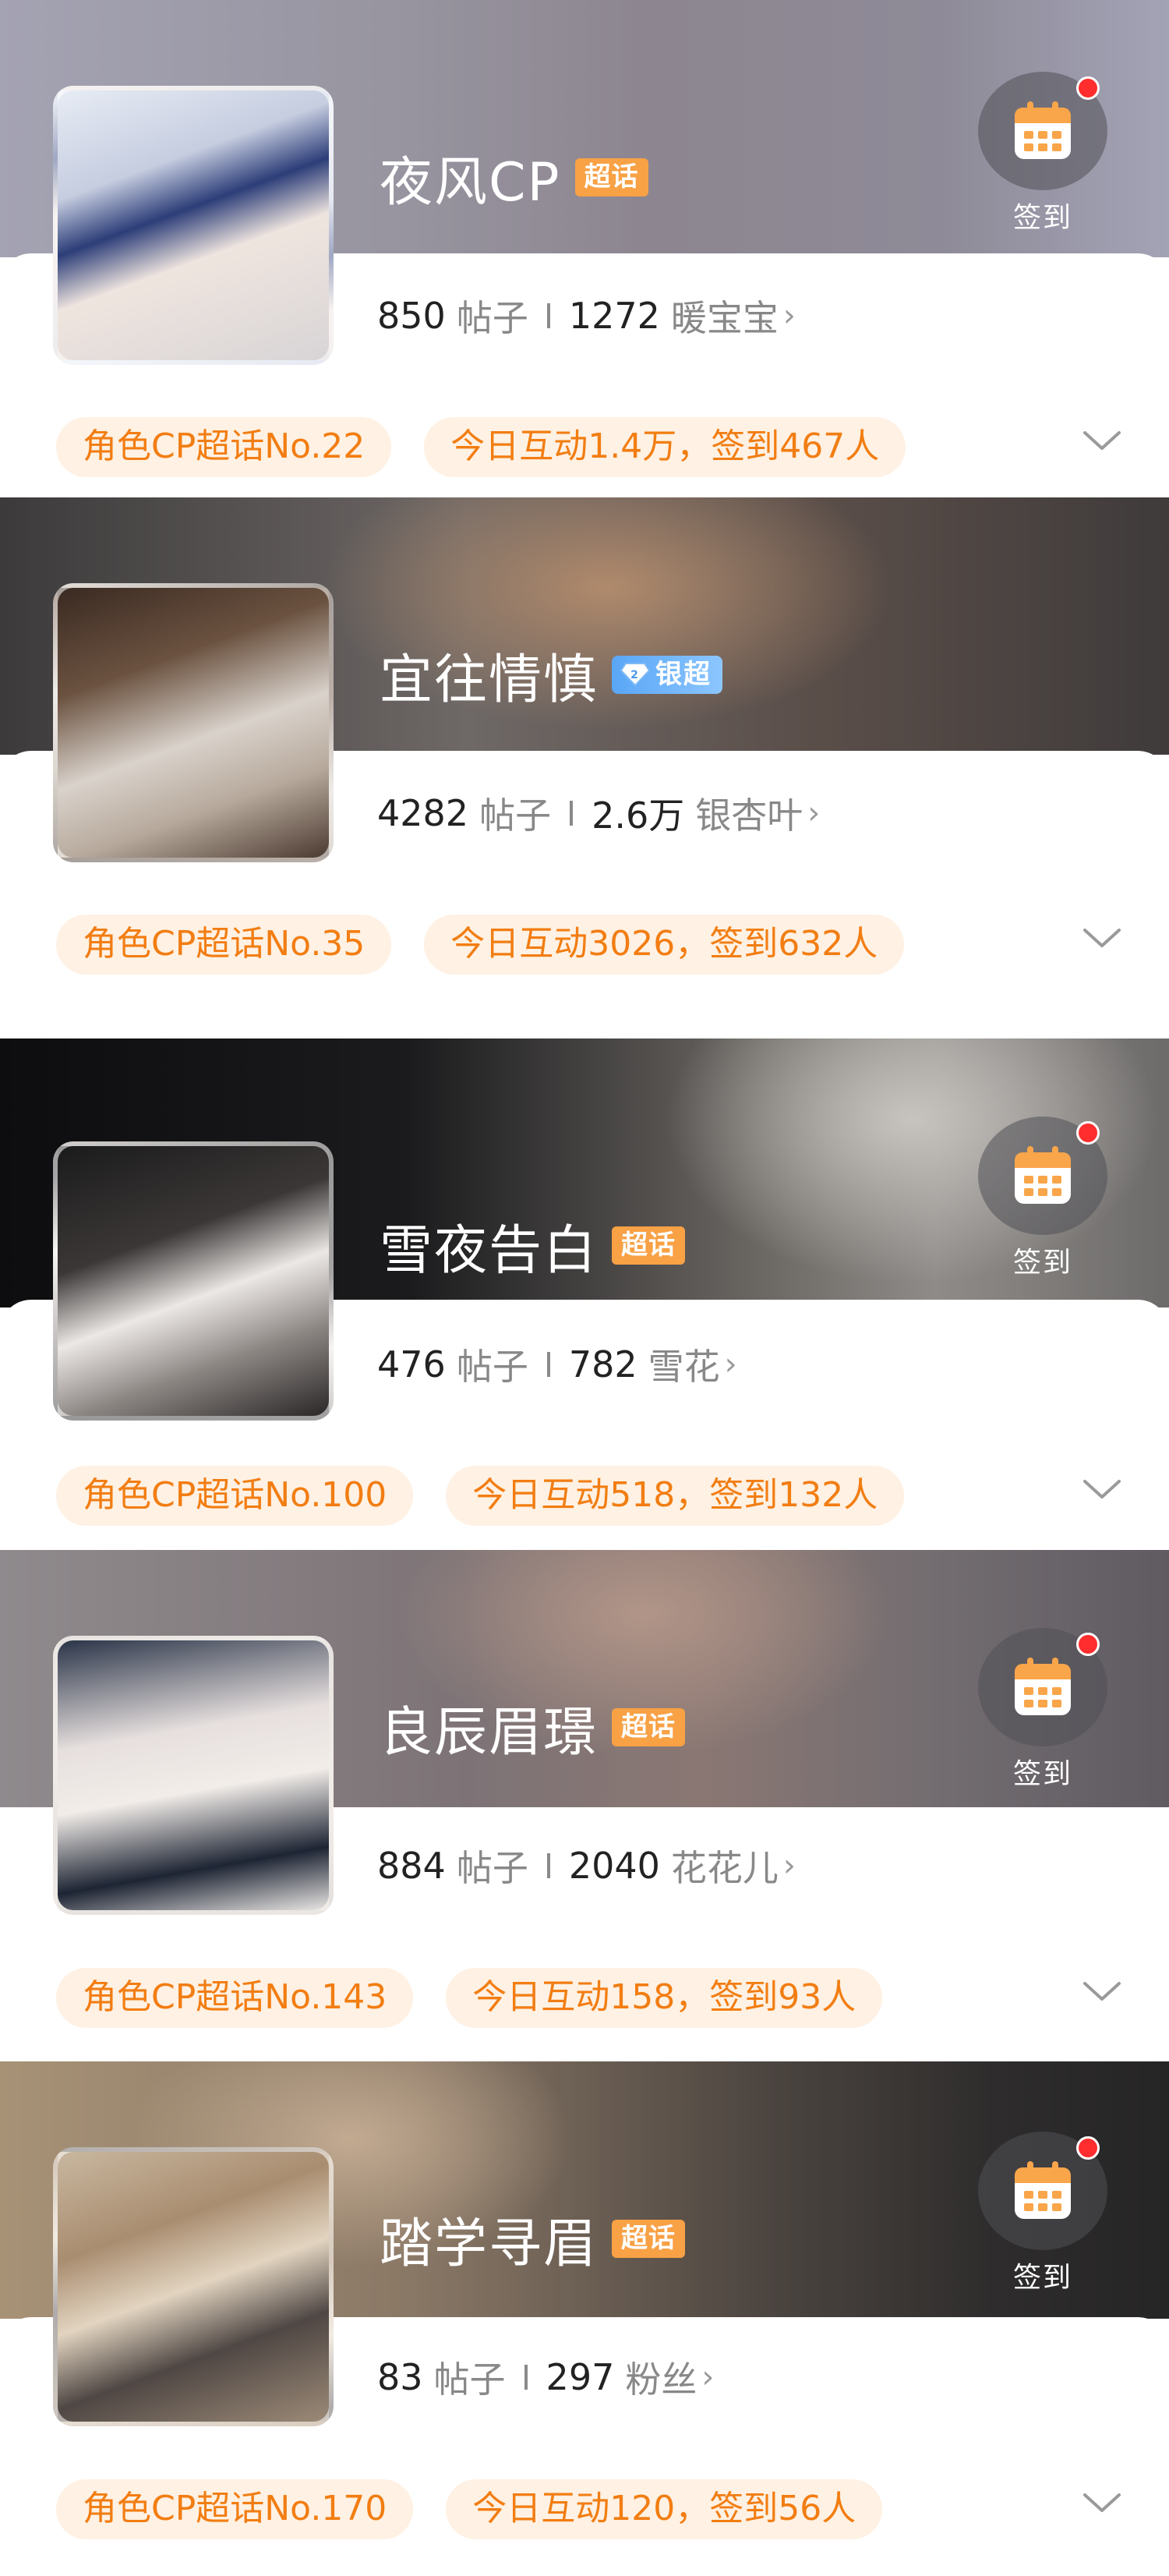 This screenshot has width=1169, height=2576. Describe the element at coordinates (684, 1367) in the screenshot. I see `fans-label: 雪花` at that location.